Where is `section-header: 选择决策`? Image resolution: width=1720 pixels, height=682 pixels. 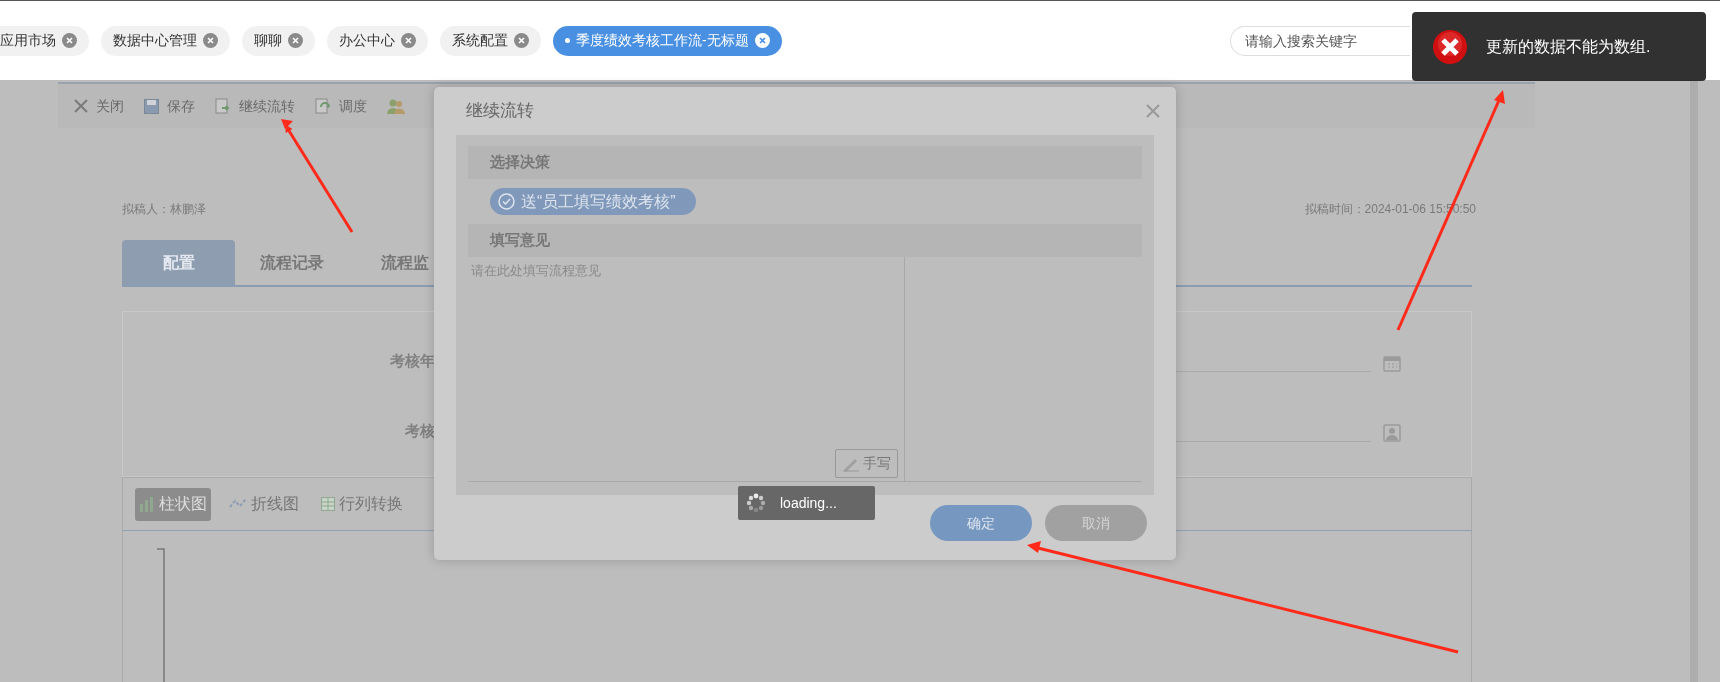
section-header: 选择决策 is located at coordinates (805, 162).